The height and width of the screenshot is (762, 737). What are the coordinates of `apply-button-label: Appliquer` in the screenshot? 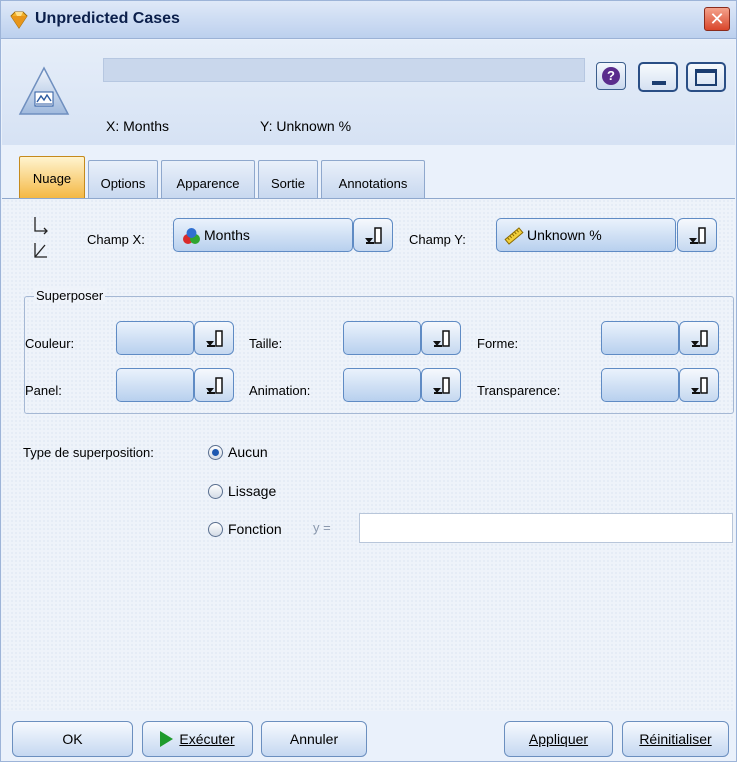 It's located at (558, 739).